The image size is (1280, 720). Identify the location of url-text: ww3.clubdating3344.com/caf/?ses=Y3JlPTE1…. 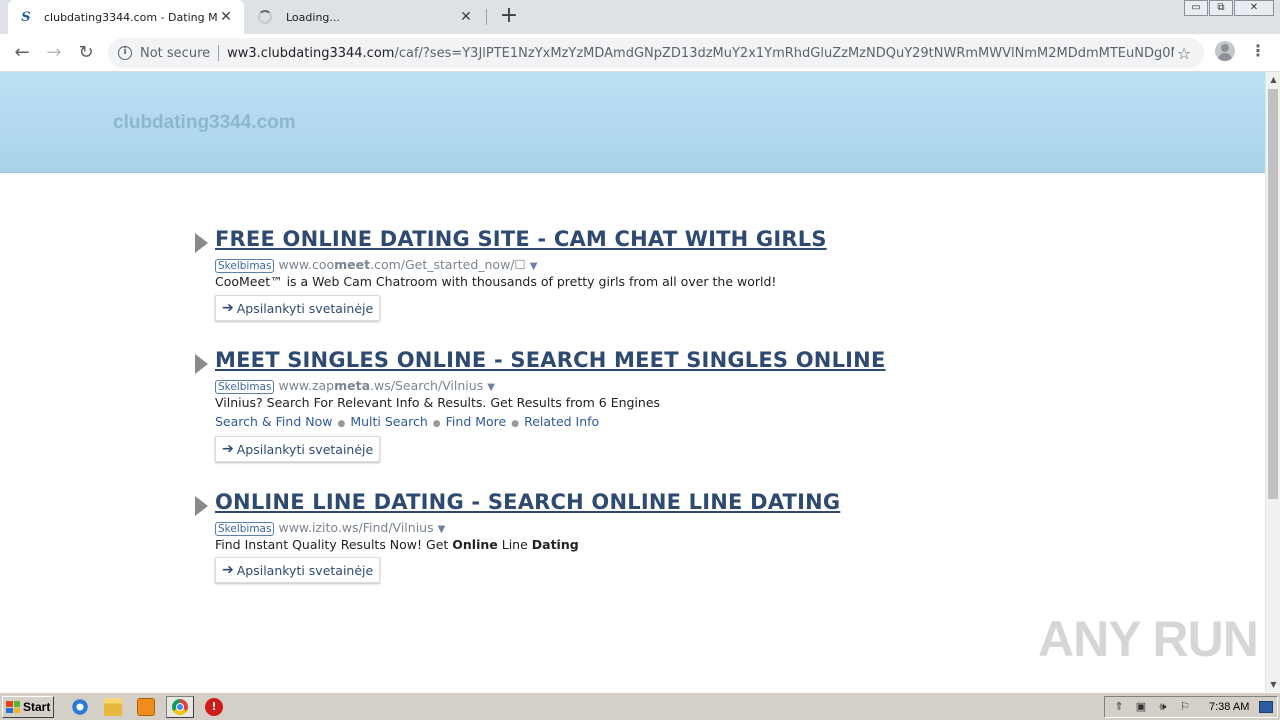
(700, 53).